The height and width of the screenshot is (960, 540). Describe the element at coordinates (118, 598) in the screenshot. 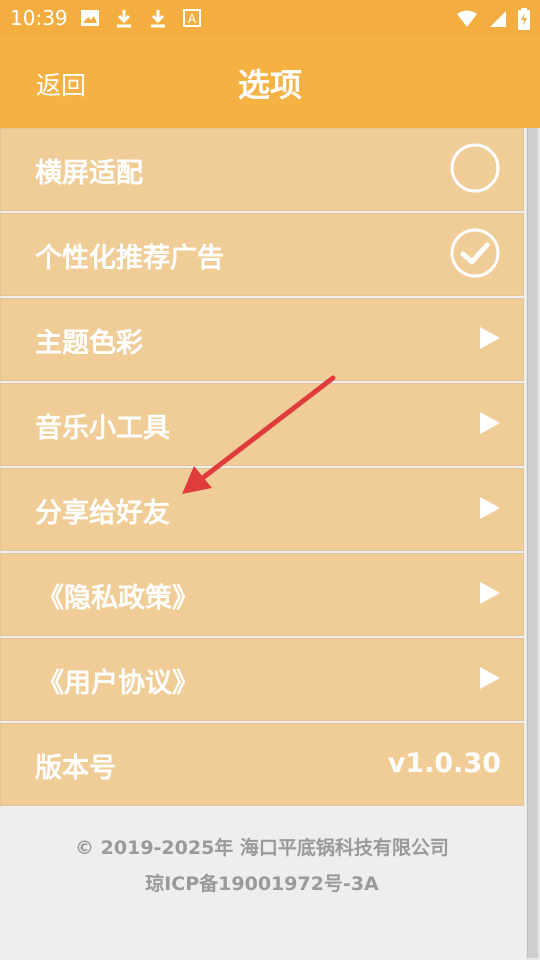

I see `option-label: 《隐私政策》` at that location.